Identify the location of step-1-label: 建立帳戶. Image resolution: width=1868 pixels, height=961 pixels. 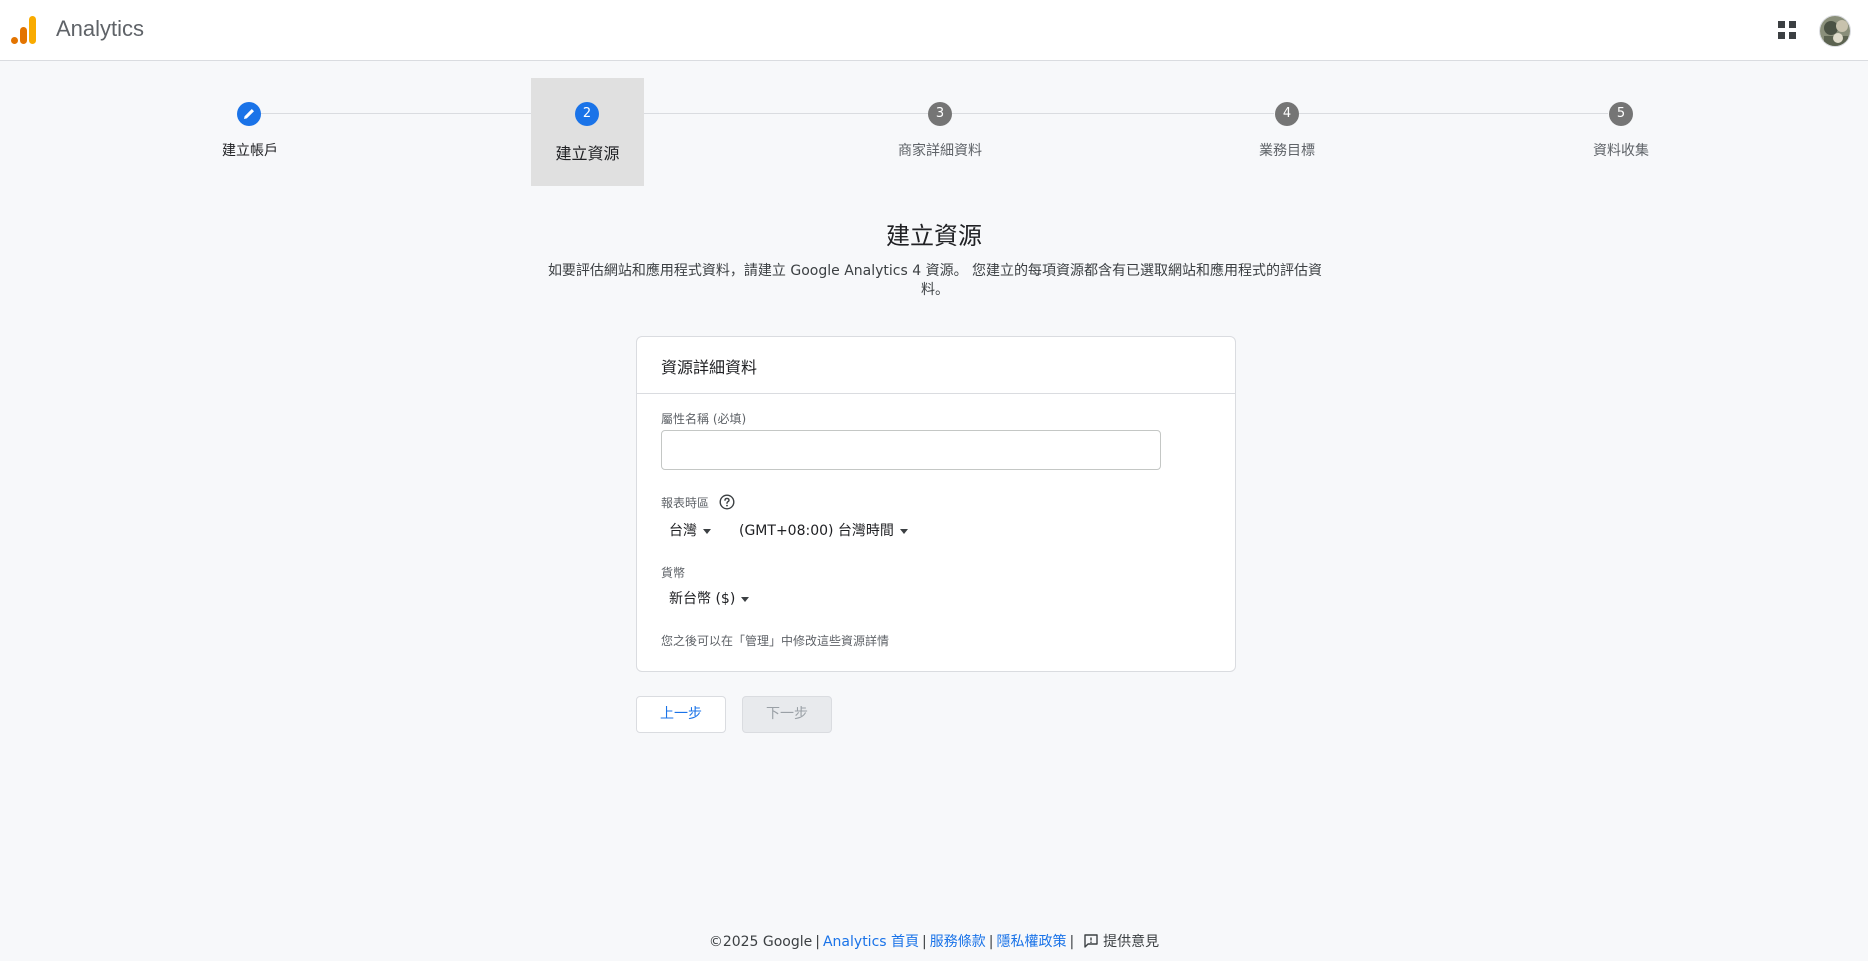
(250, 151).